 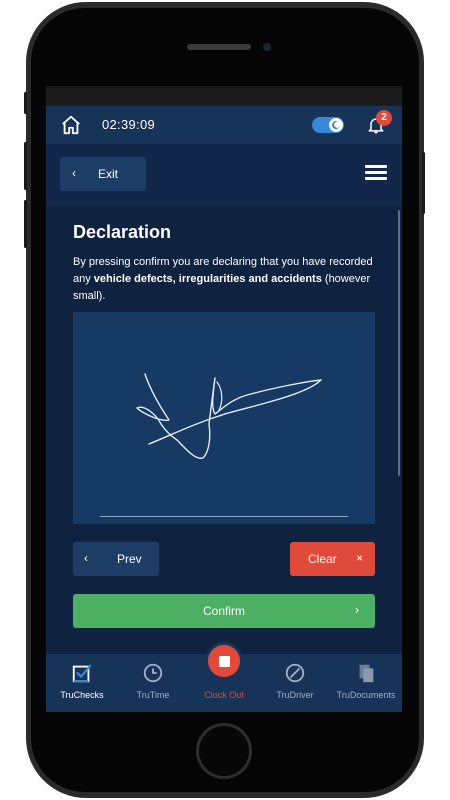 What do you see at coordinates (116, 559) in the screenshot?
I see `prev-button: ‹ Prev` at bounding box center [116, 559].